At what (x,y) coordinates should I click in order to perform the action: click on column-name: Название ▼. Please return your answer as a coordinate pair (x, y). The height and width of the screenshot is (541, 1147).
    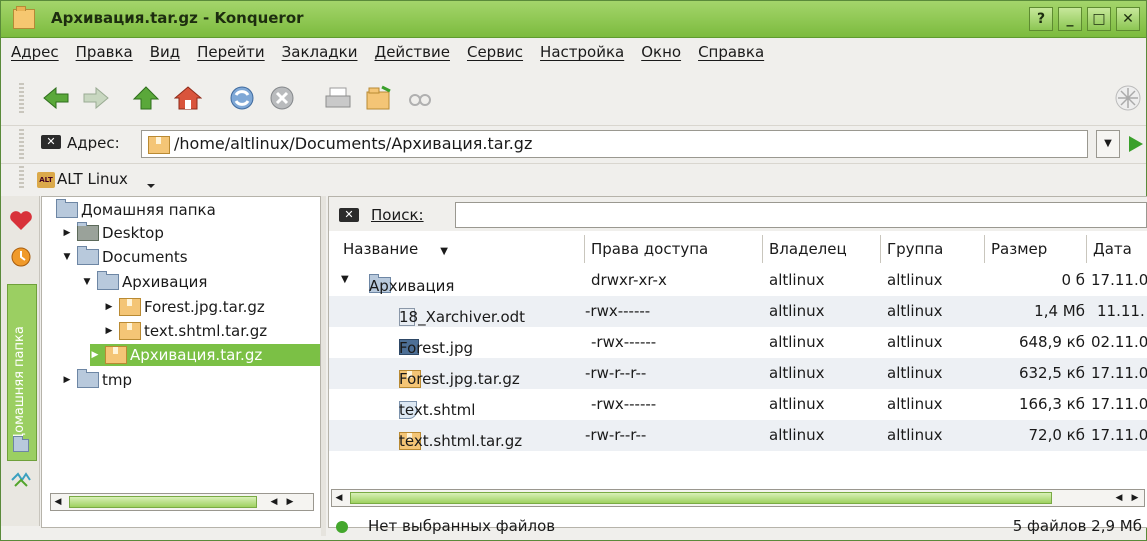
    Looking at the image, I should click on (461, 249).